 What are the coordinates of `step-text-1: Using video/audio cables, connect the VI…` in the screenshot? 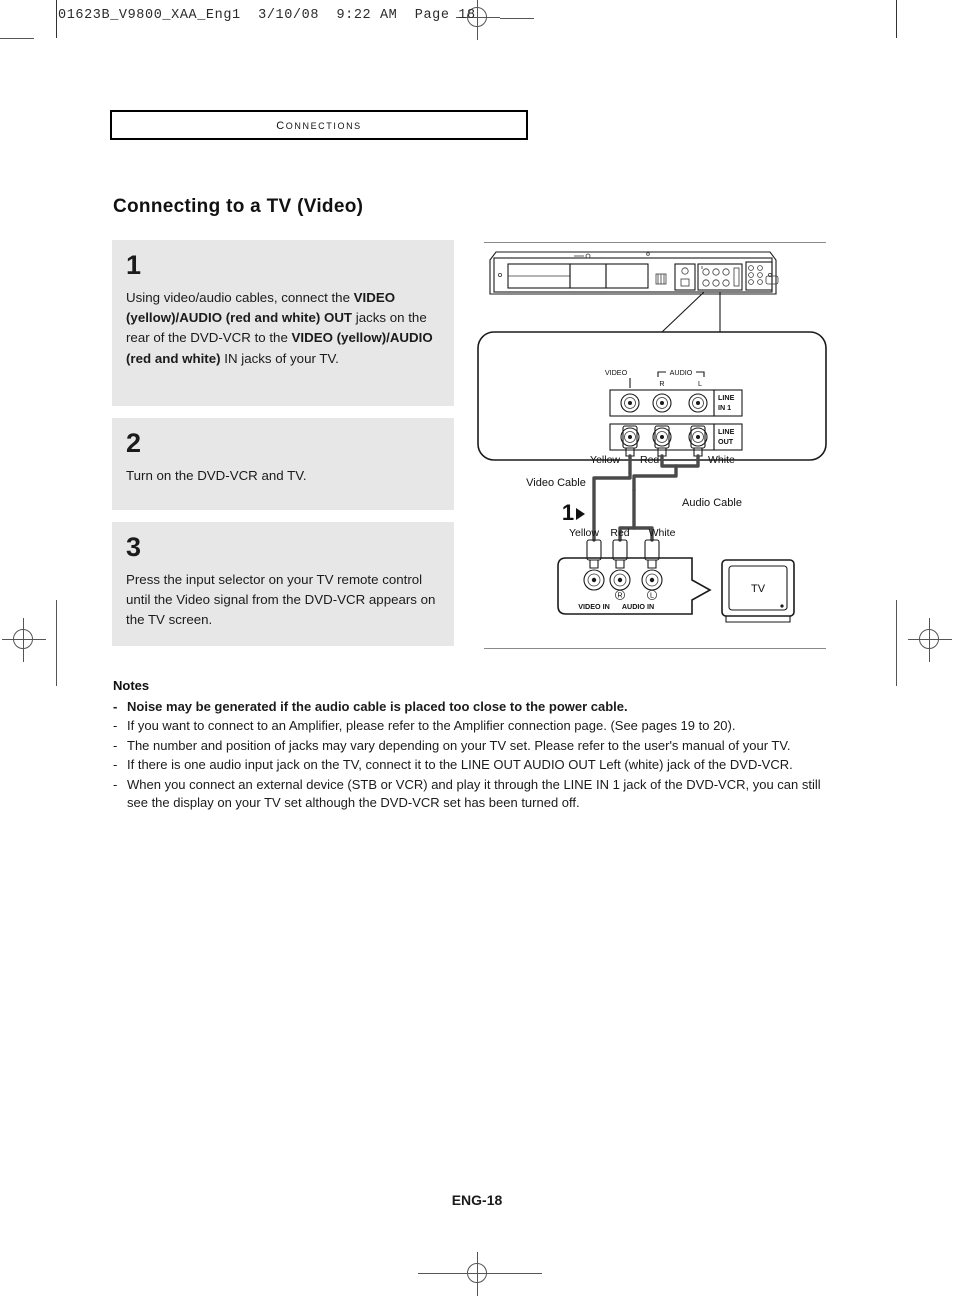 It's located at (279, 328).